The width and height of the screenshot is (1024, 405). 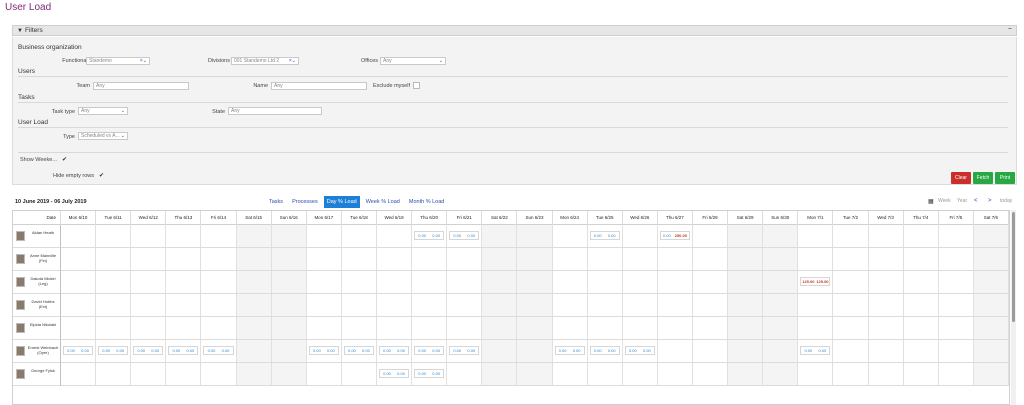 I want to click on tab-week-load: Week % Load, so click(x=383, y=202).